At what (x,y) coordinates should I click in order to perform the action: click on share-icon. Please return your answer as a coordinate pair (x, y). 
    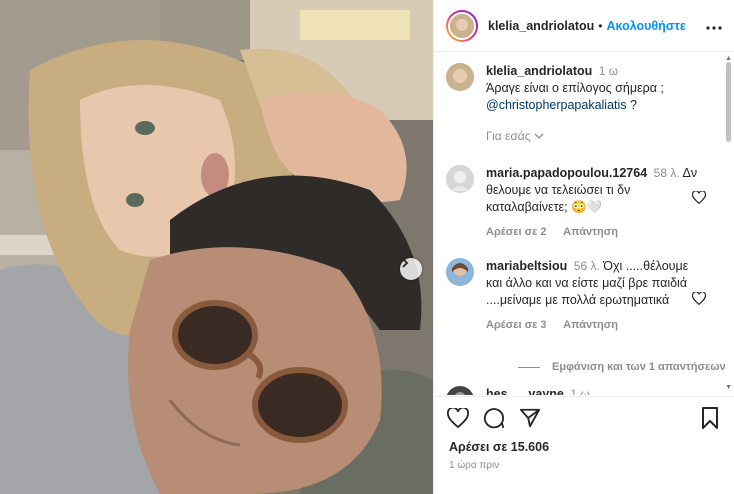
    Looking at the image, I should click on (530, 419).